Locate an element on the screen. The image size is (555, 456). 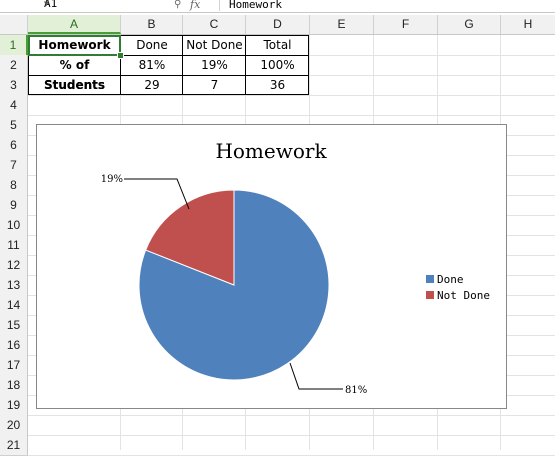
row-header-8: 8 is located at coordinates (14, 185).